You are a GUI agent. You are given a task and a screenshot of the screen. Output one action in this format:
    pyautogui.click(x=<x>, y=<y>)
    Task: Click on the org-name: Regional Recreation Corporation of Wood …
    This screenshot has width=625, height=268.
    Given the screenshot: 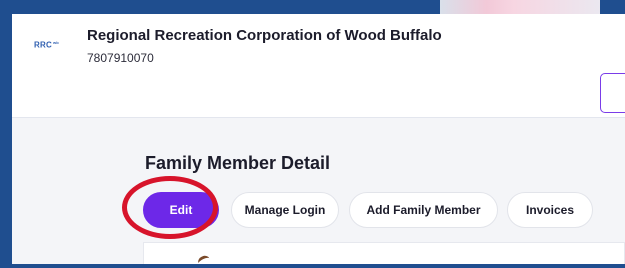 What is the action you would take?
    pyautogui.click(x=264, y=35)
    